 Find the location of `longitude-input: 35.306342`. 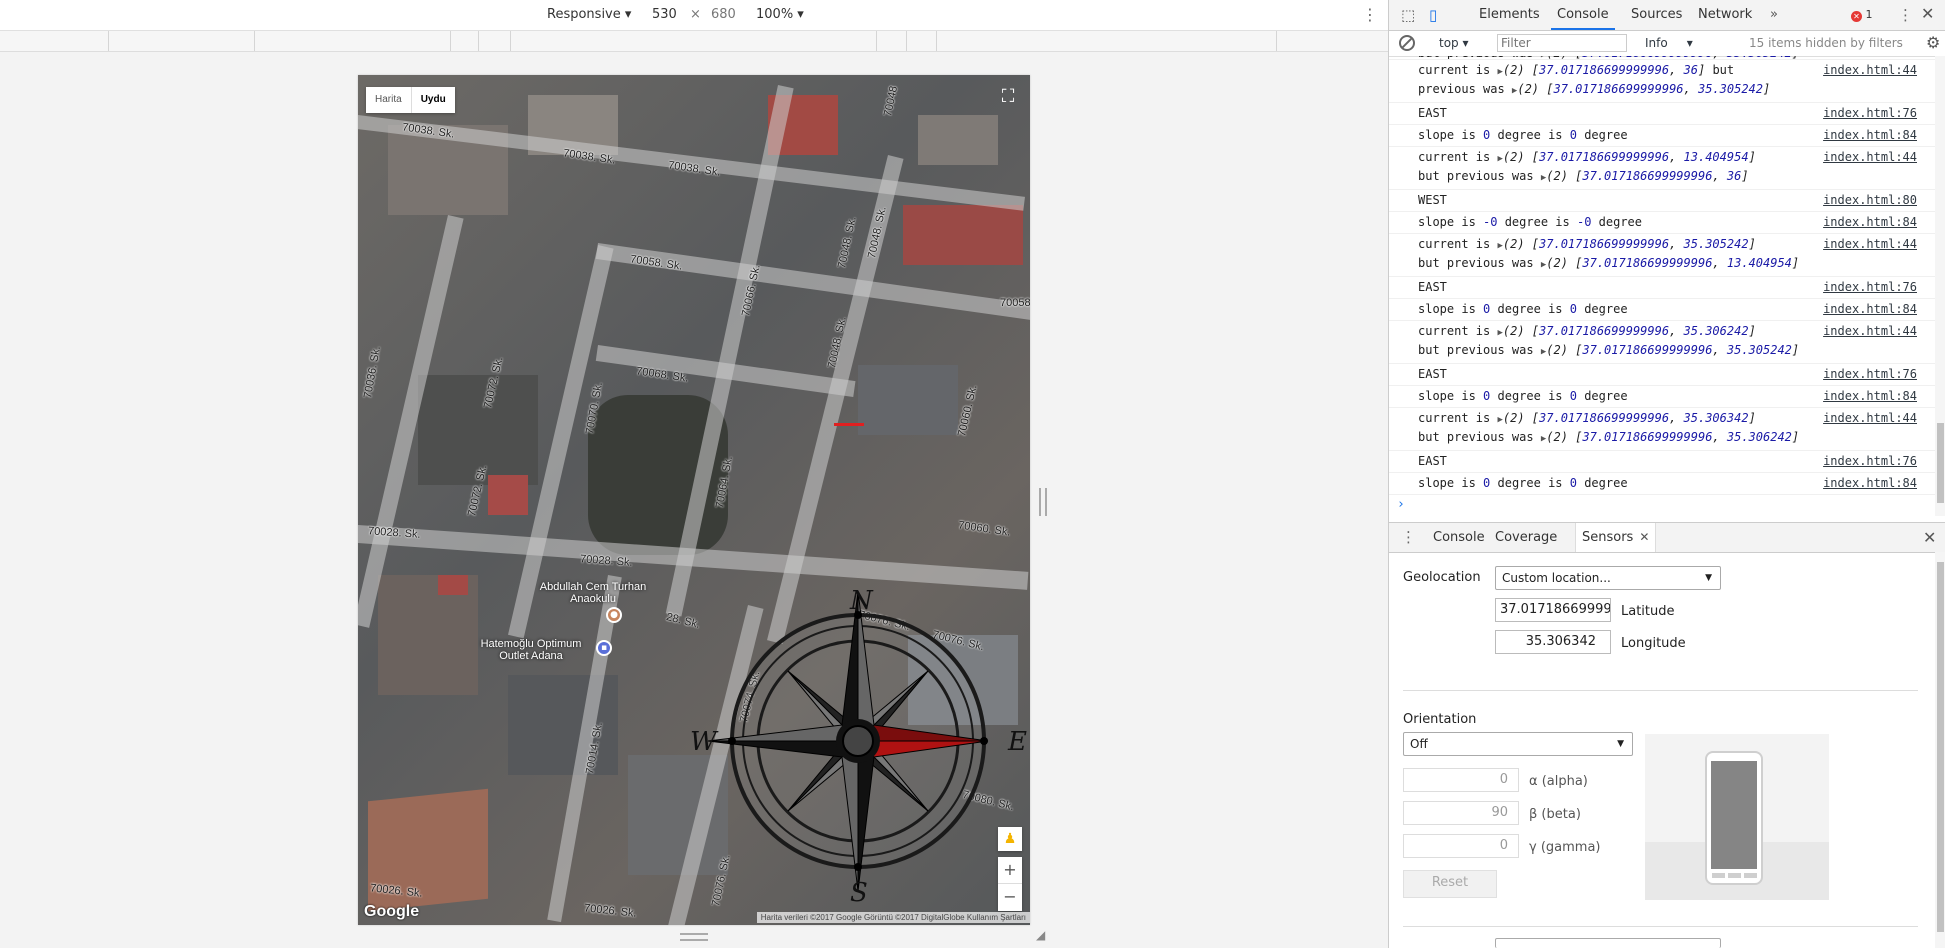

longitude-input: 35.306342 is located at coordinates (1553, 642).